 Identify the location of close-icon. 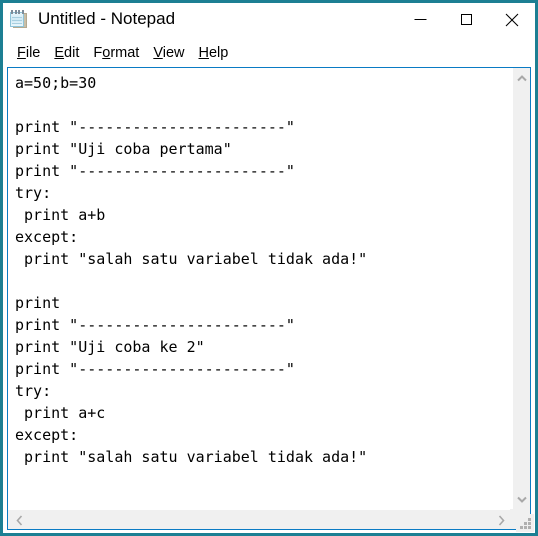
(512, 19).